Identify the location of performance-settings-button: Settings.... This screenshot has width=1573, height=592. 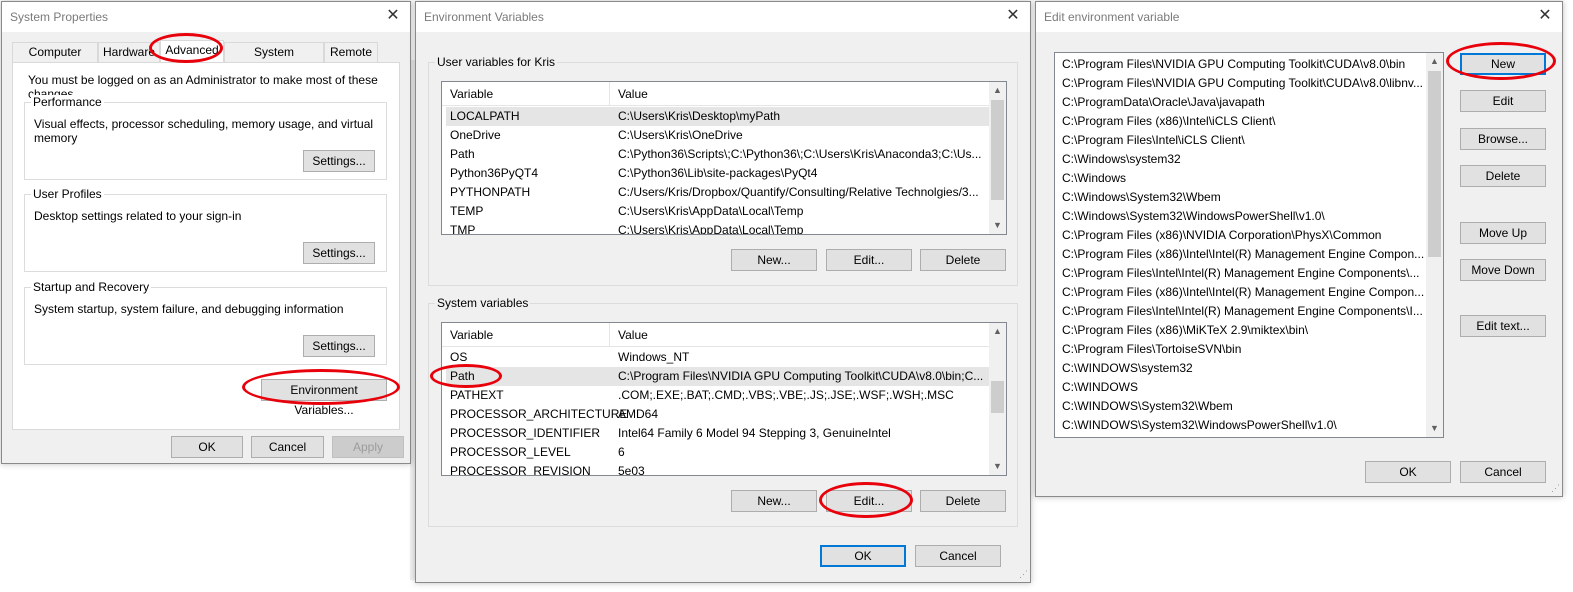
(339, 161).